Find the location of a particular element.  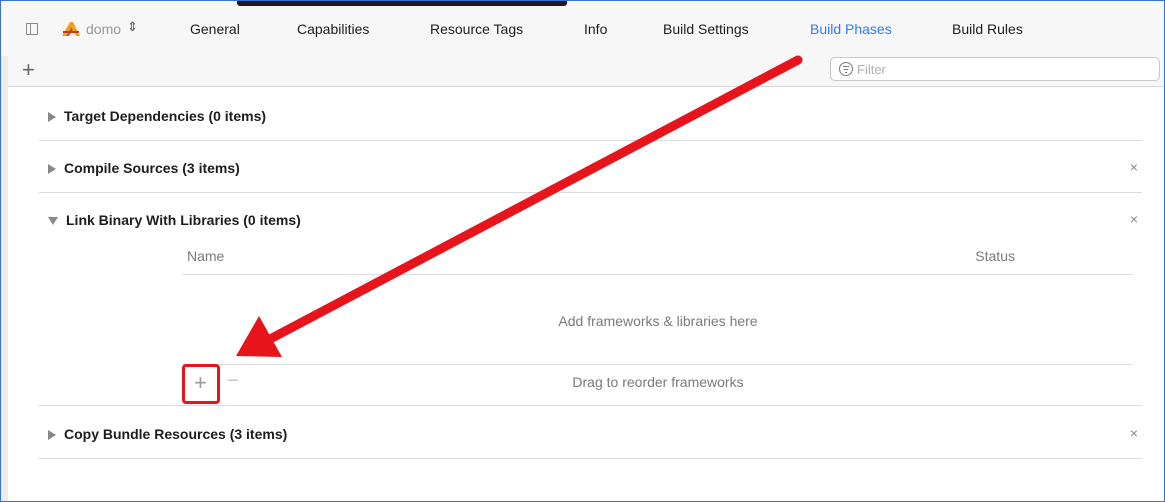

window-edge-shadow is located at coordinates (402, 3).